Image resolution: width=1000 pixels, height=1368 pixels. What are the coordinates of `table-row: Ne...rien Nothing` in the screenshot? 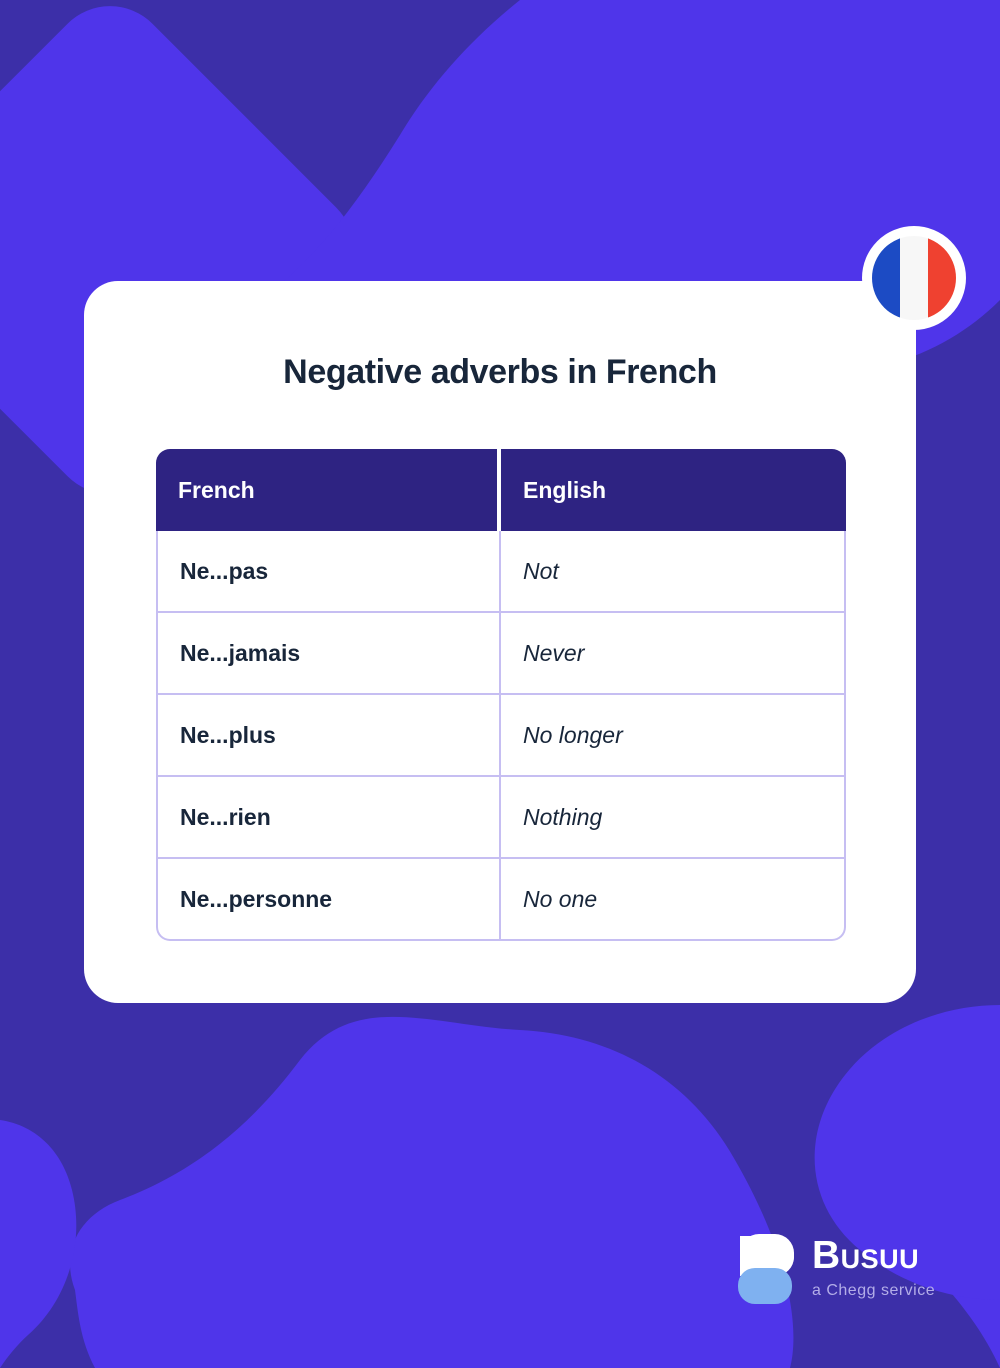 It's located at (501, 818).